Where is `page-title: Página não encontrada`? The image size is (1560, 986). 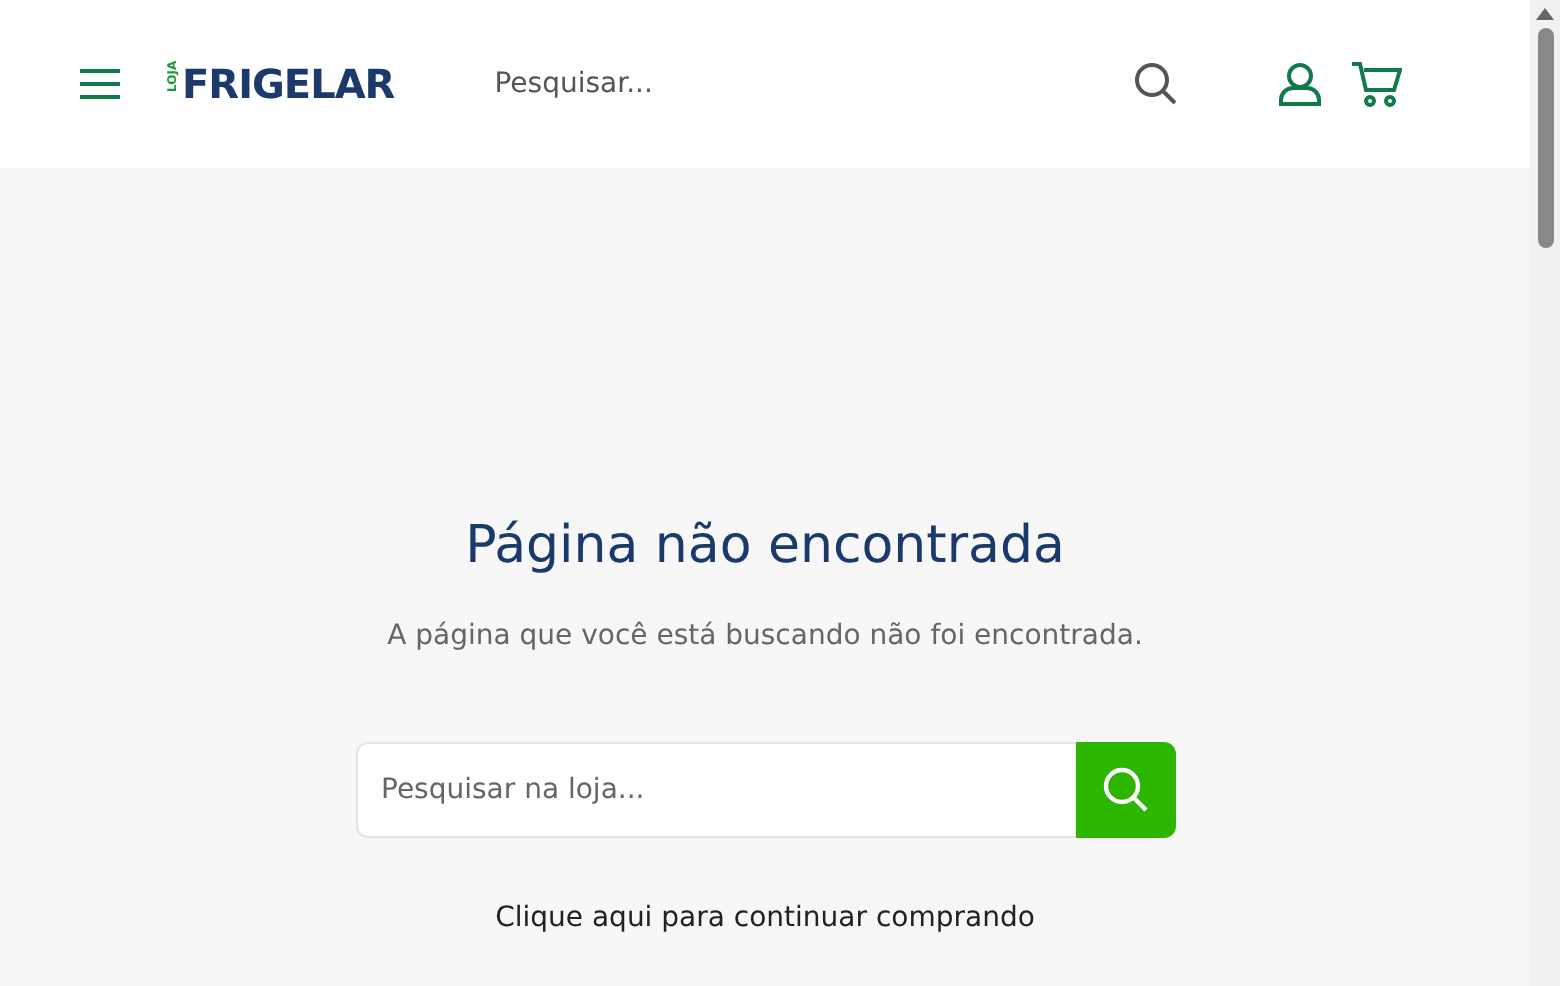 page-title: Página não encontrada is located at coordinates (765, 547).